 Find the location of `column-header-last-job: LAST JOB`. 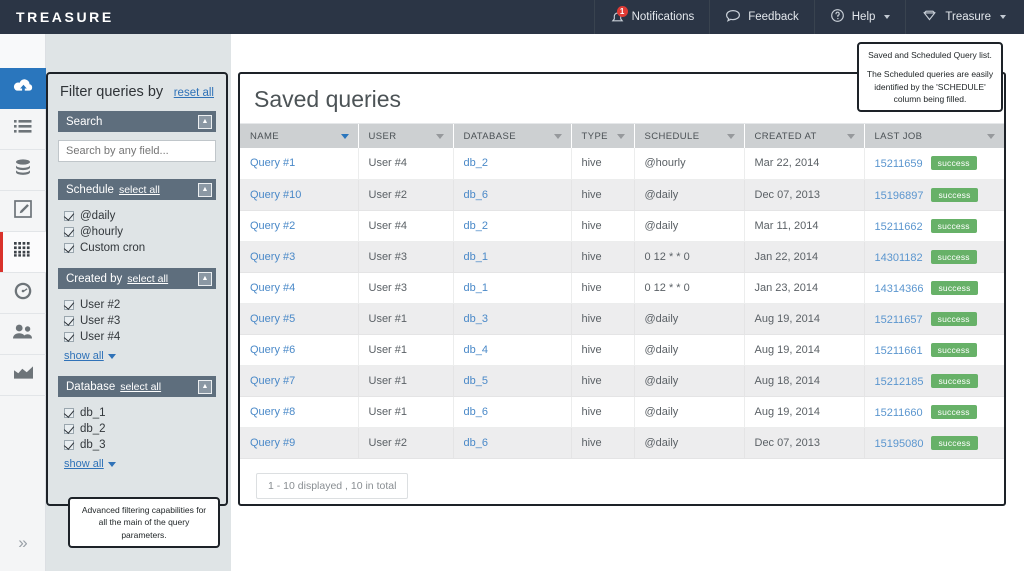

column-header-last-job: LAST JOB is located at coordinates (934, 136).